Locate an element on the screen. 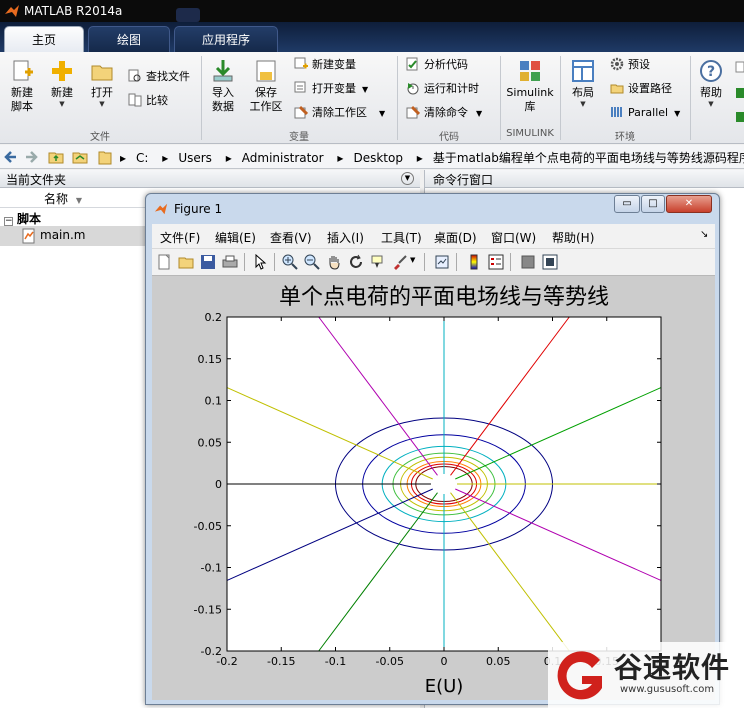 The width and height of the screenshot is (744, 708). menu-insert: 插入(I) is located at coordinates (345, 237).